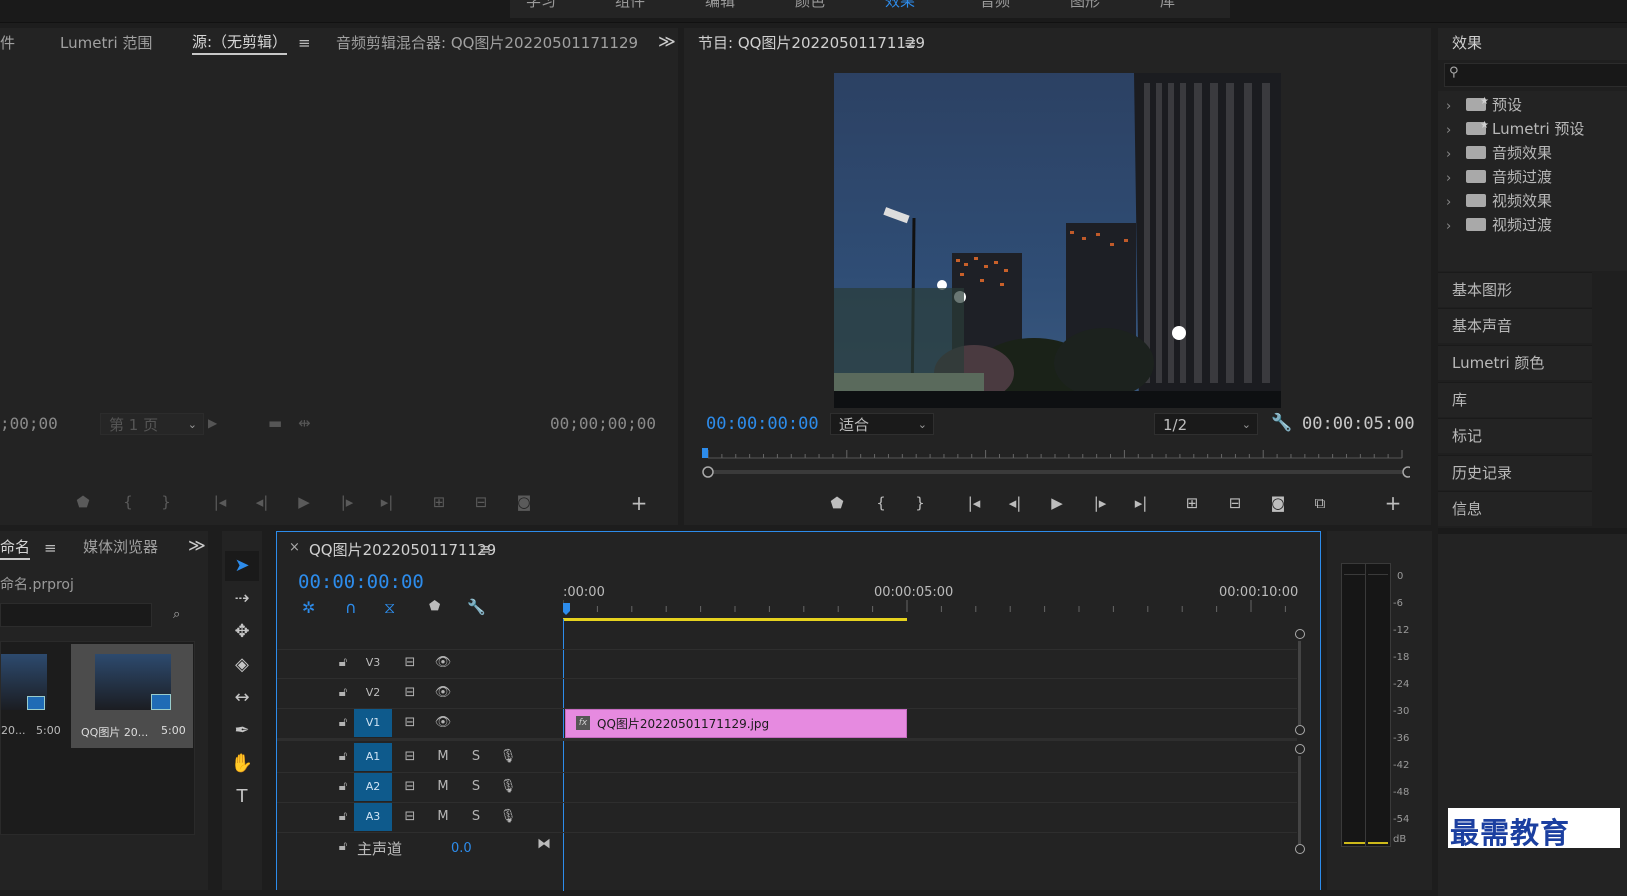 Image resolution: width=1627 pixels, height=896 pixels. Describe the element at coordinates (35, 696) in the screenshot. I see `project-item: 20... 5:00` at that location.